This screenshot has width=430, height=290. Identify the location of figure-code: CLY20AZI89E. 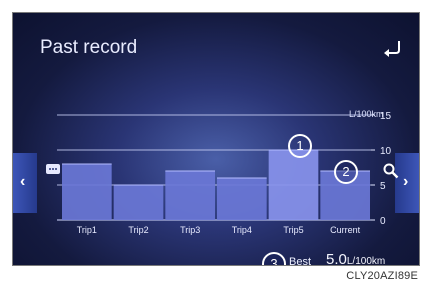
(382, 276).